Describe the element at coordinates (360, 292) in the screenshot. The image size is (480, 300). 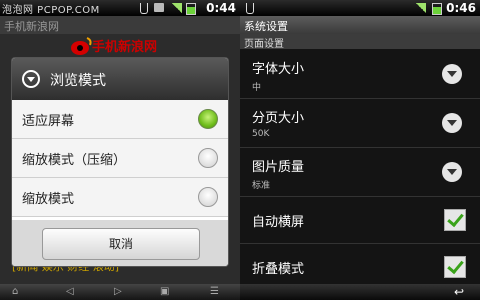
I see `system-nav-bar: ↩` at that location.